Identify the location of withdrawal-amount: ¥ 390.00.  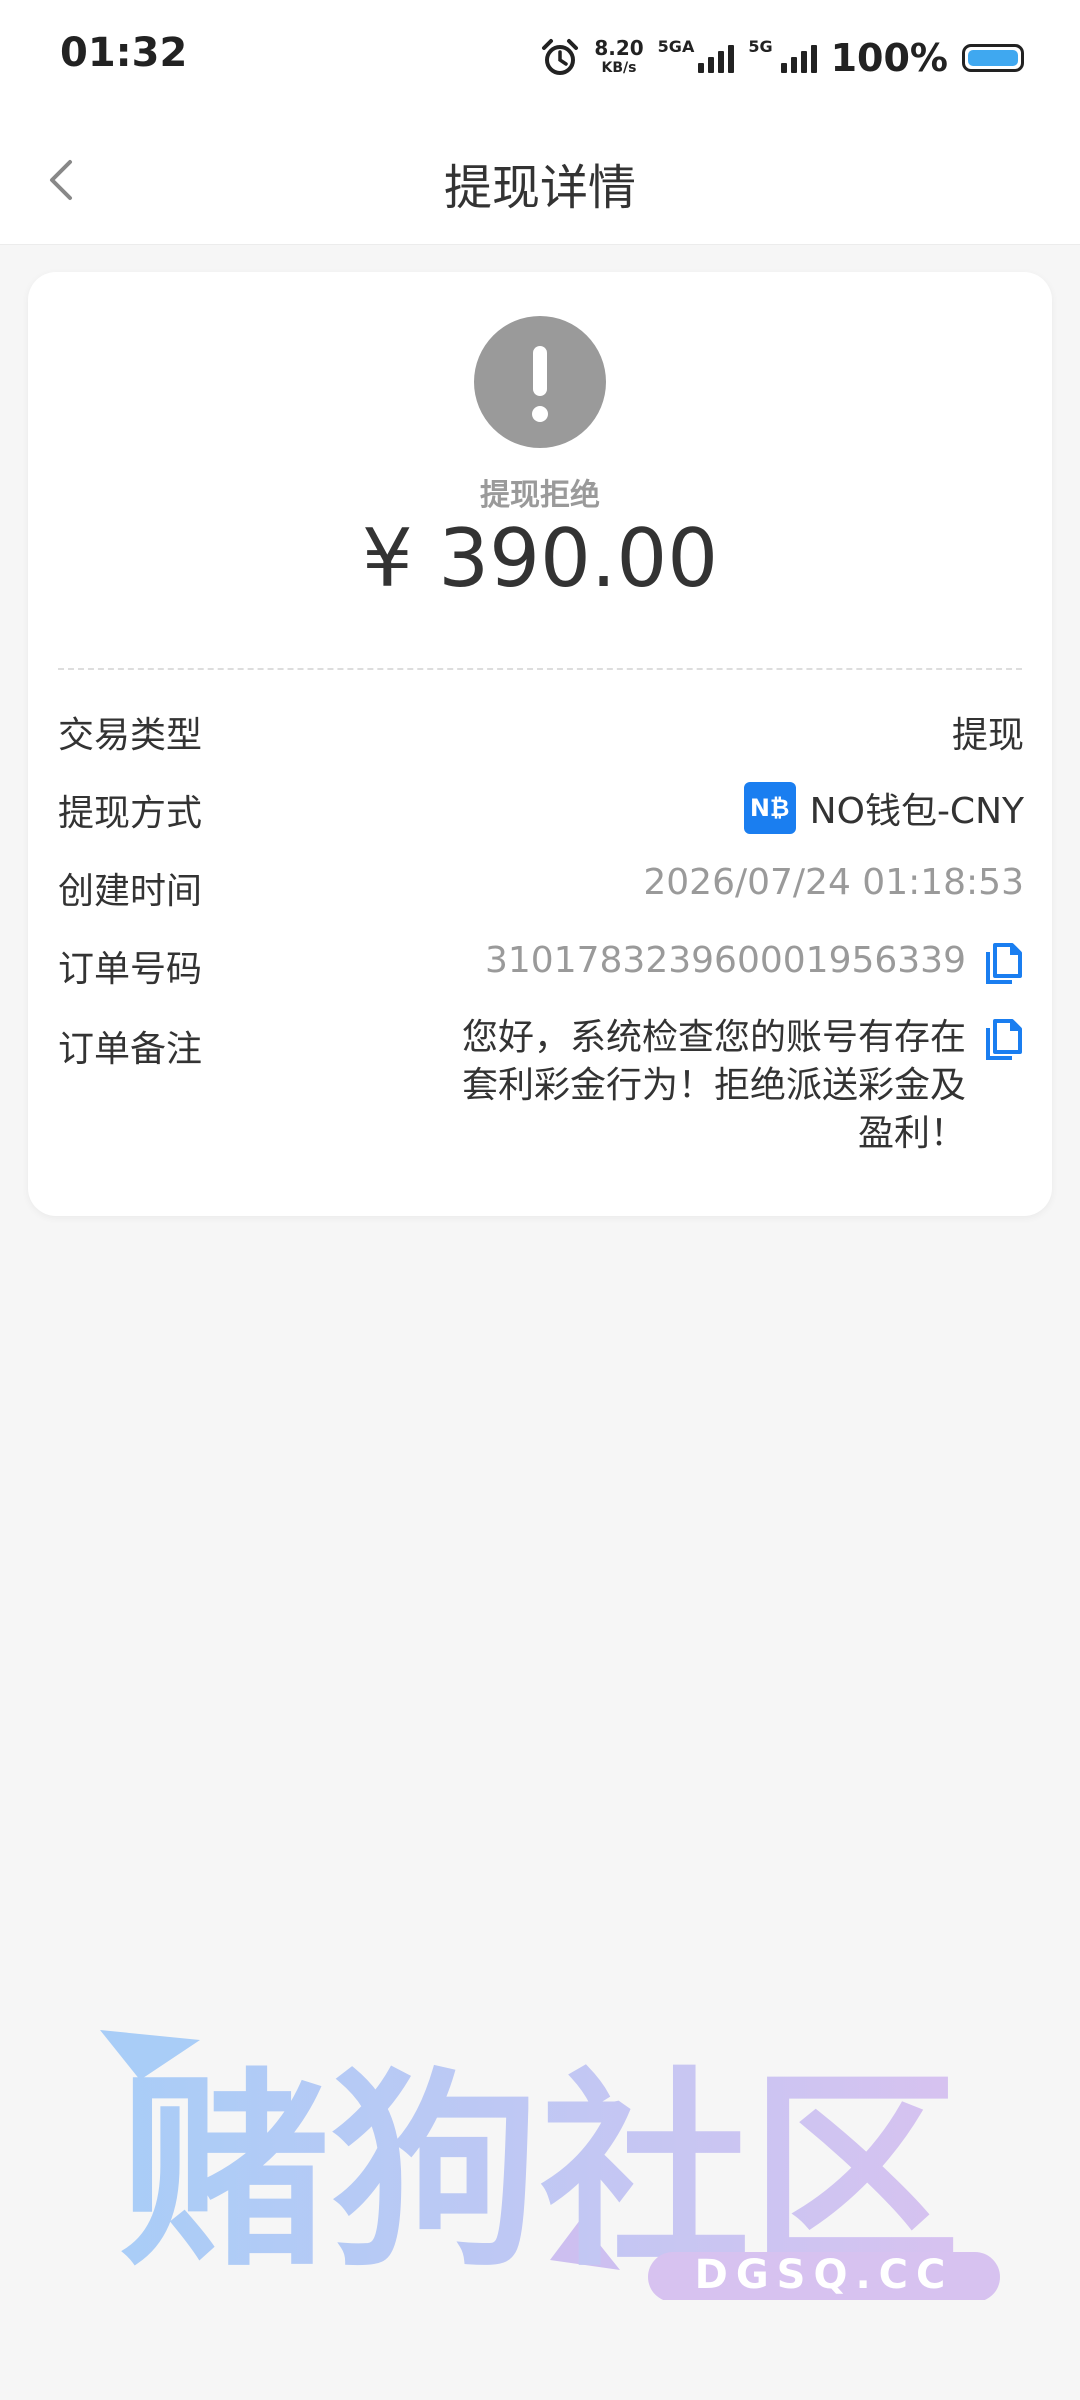
(540, 558).